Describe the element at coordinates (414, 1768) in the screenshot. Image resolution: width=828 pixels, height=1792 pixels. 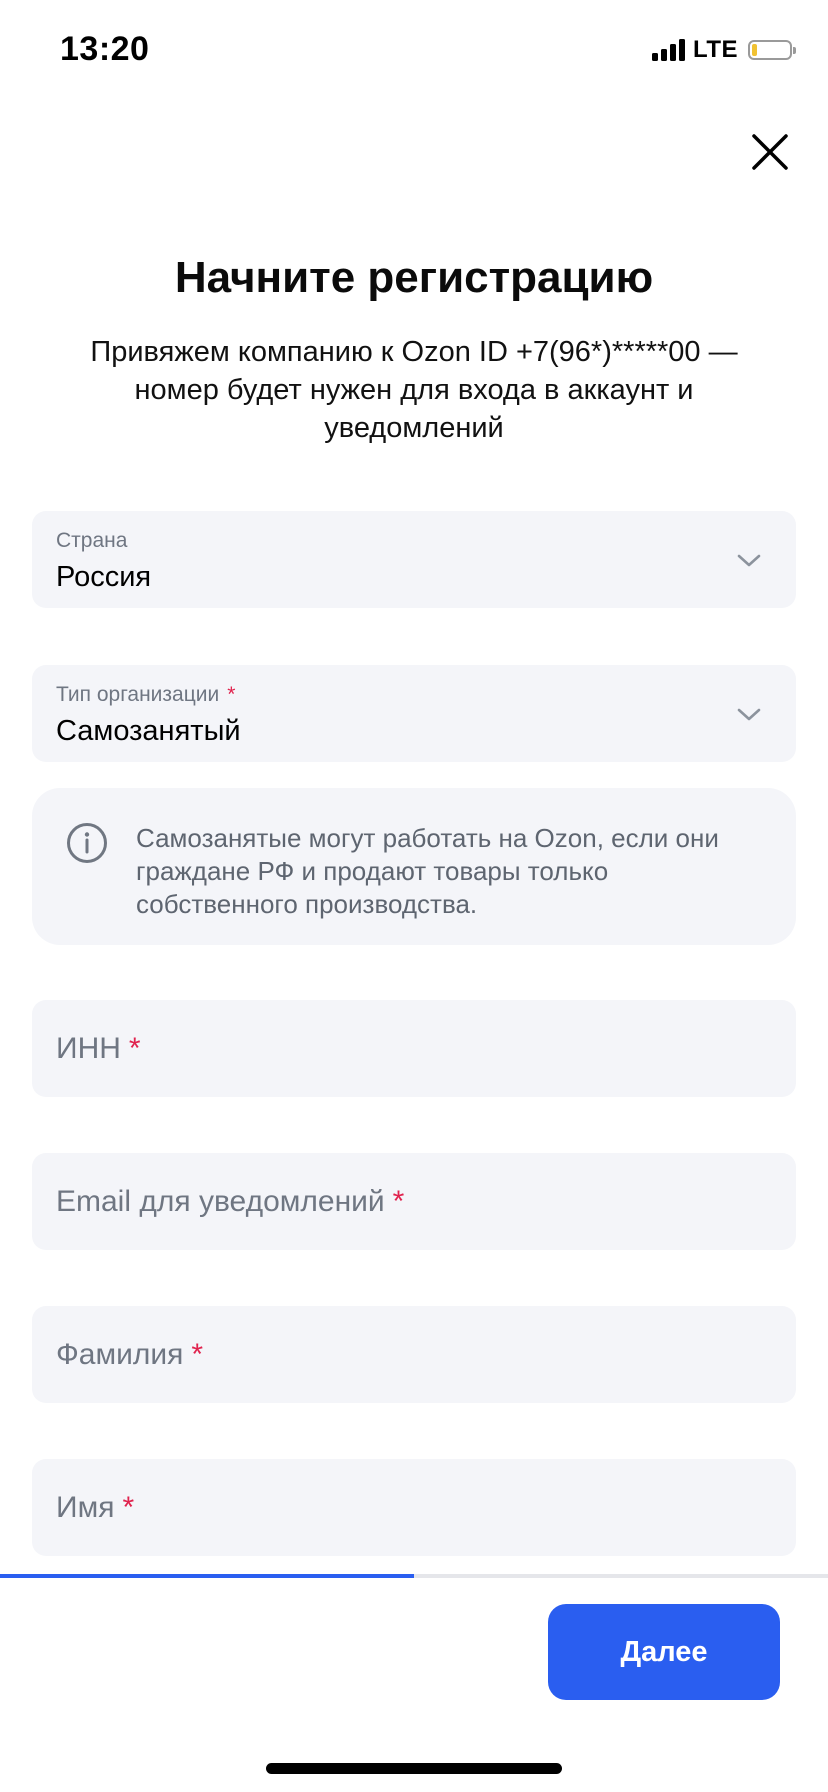
I see `home-indicator` at that location.